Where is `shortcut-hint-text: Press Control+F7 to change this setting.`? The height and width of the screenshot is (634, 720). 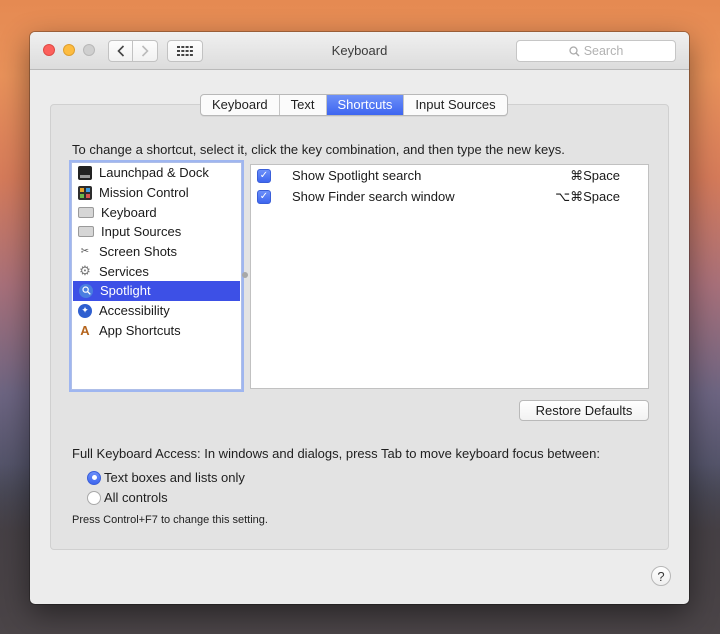
shortcut-hint-text: Press Control+F7 to change this setting. is located at coordinates (170, 520).